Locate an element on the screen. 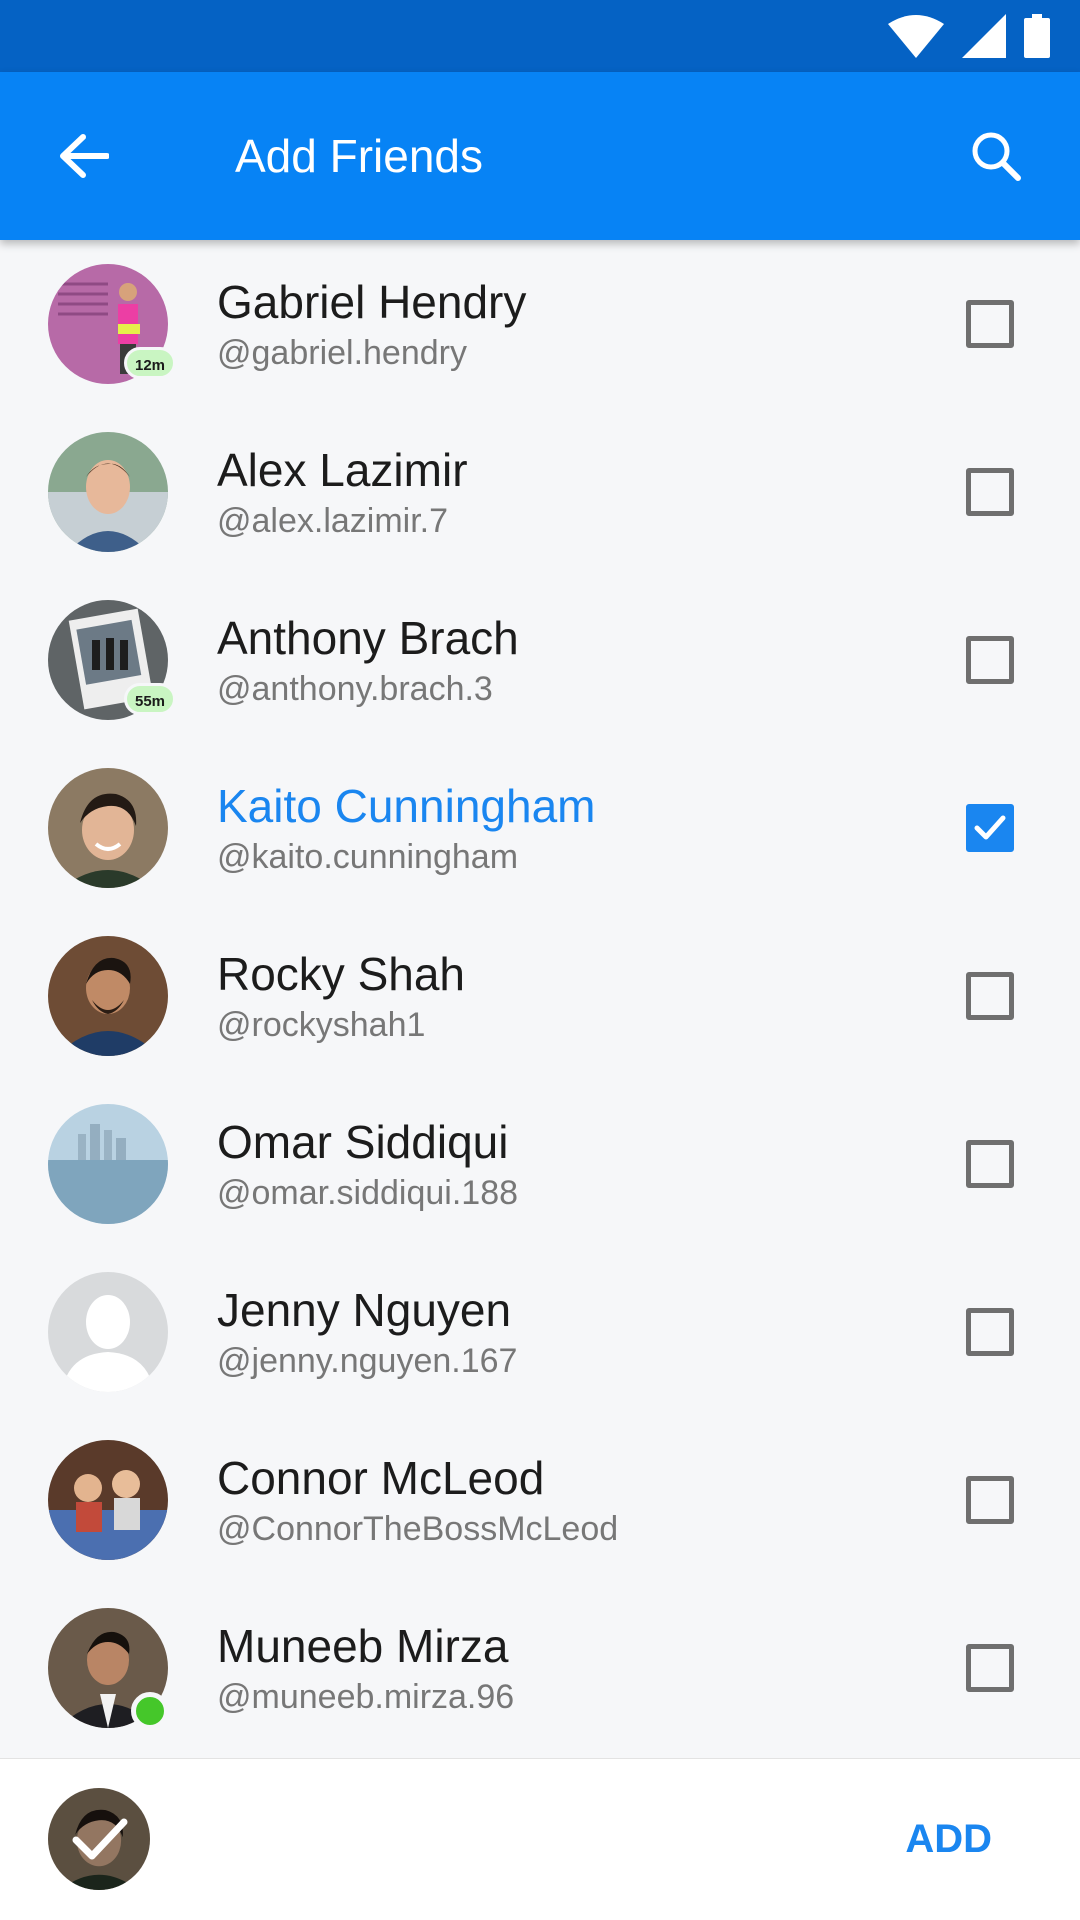 The height and width of the screenshot is (1920, 1080). wifi-icon is located at coordinates (916, 36).